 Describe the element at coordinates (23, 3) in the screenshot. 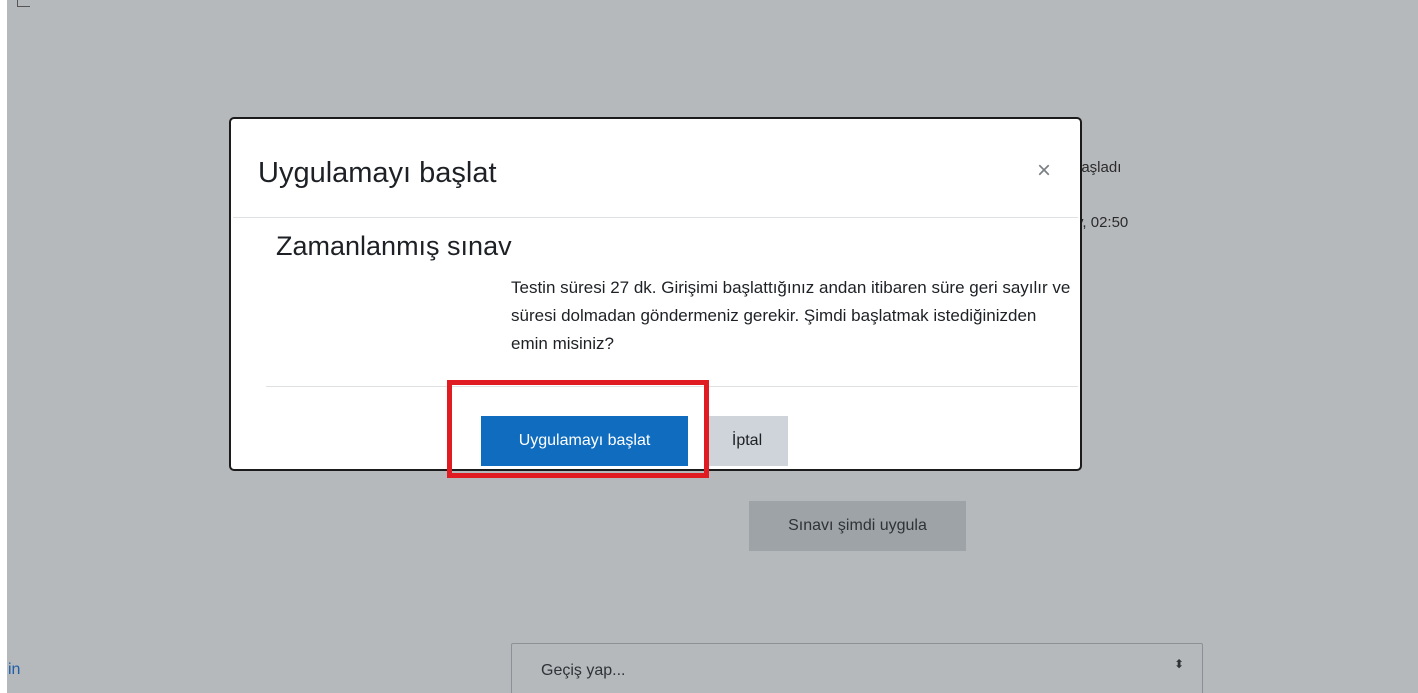

I see `corner-mark` at that location.